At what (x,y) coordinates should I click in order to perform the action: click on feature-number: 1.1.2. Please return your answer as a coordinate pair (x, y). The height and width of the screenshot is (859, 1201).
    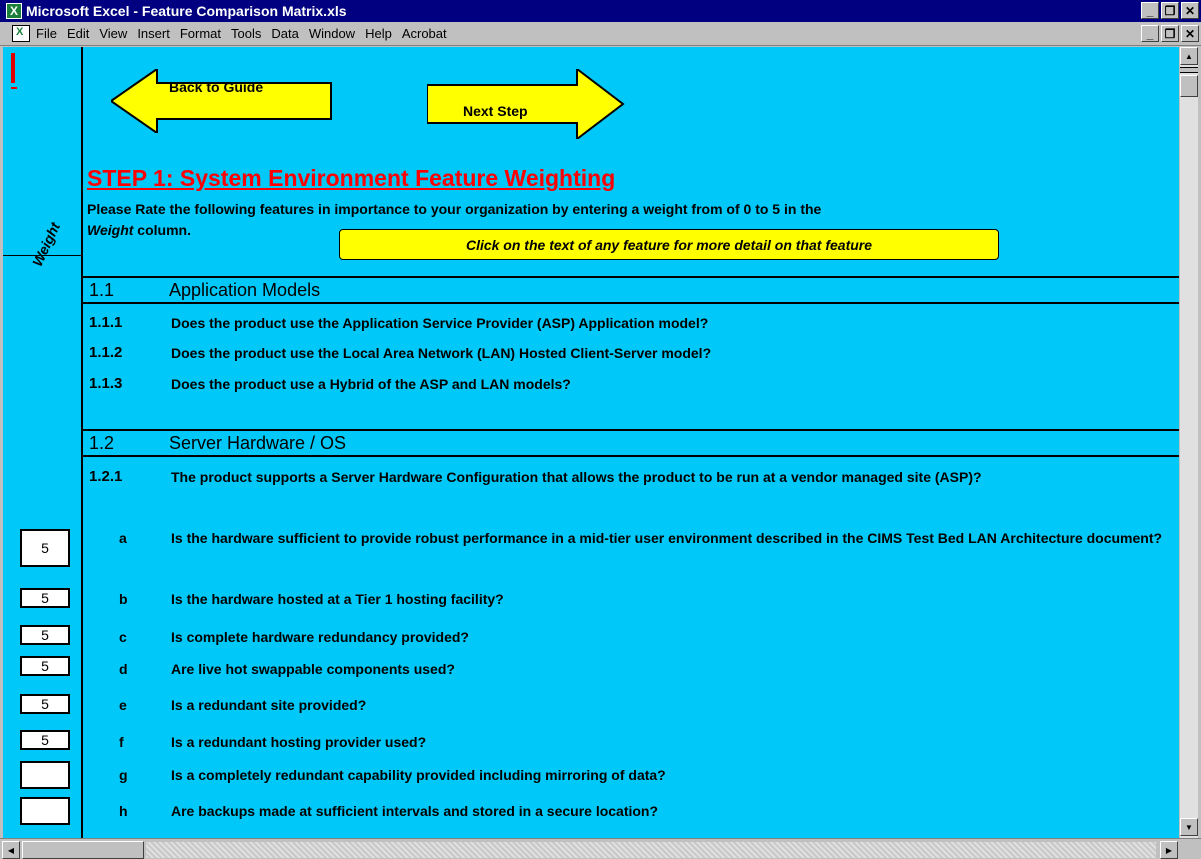
    Looking at the image, I should click on (106, 352).